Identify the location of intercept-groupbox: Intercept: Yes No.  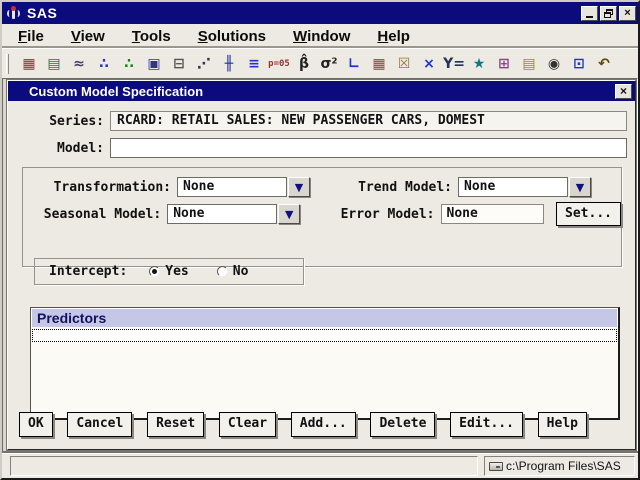
(169, 271).